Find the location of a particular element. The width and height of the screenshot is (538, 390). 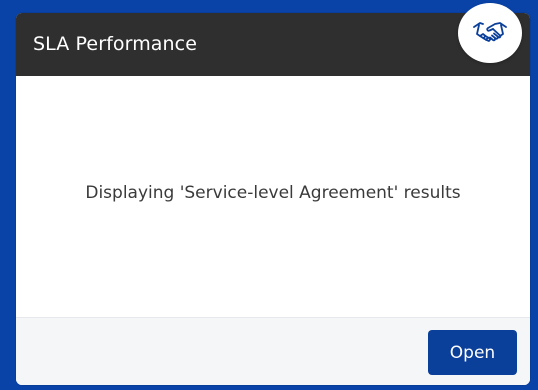

open-button: Open is located at coordinates (472, 352).